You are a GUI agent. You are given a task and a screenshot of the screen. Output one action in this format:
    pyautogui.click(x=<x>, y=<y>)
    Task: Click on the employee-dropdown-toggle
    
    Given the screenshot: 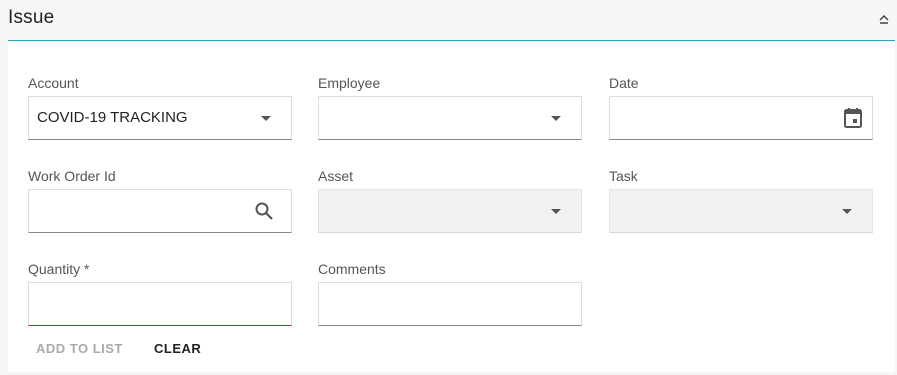 What is the action you would take?
    pyautogui.click(x=556, y=118)
    